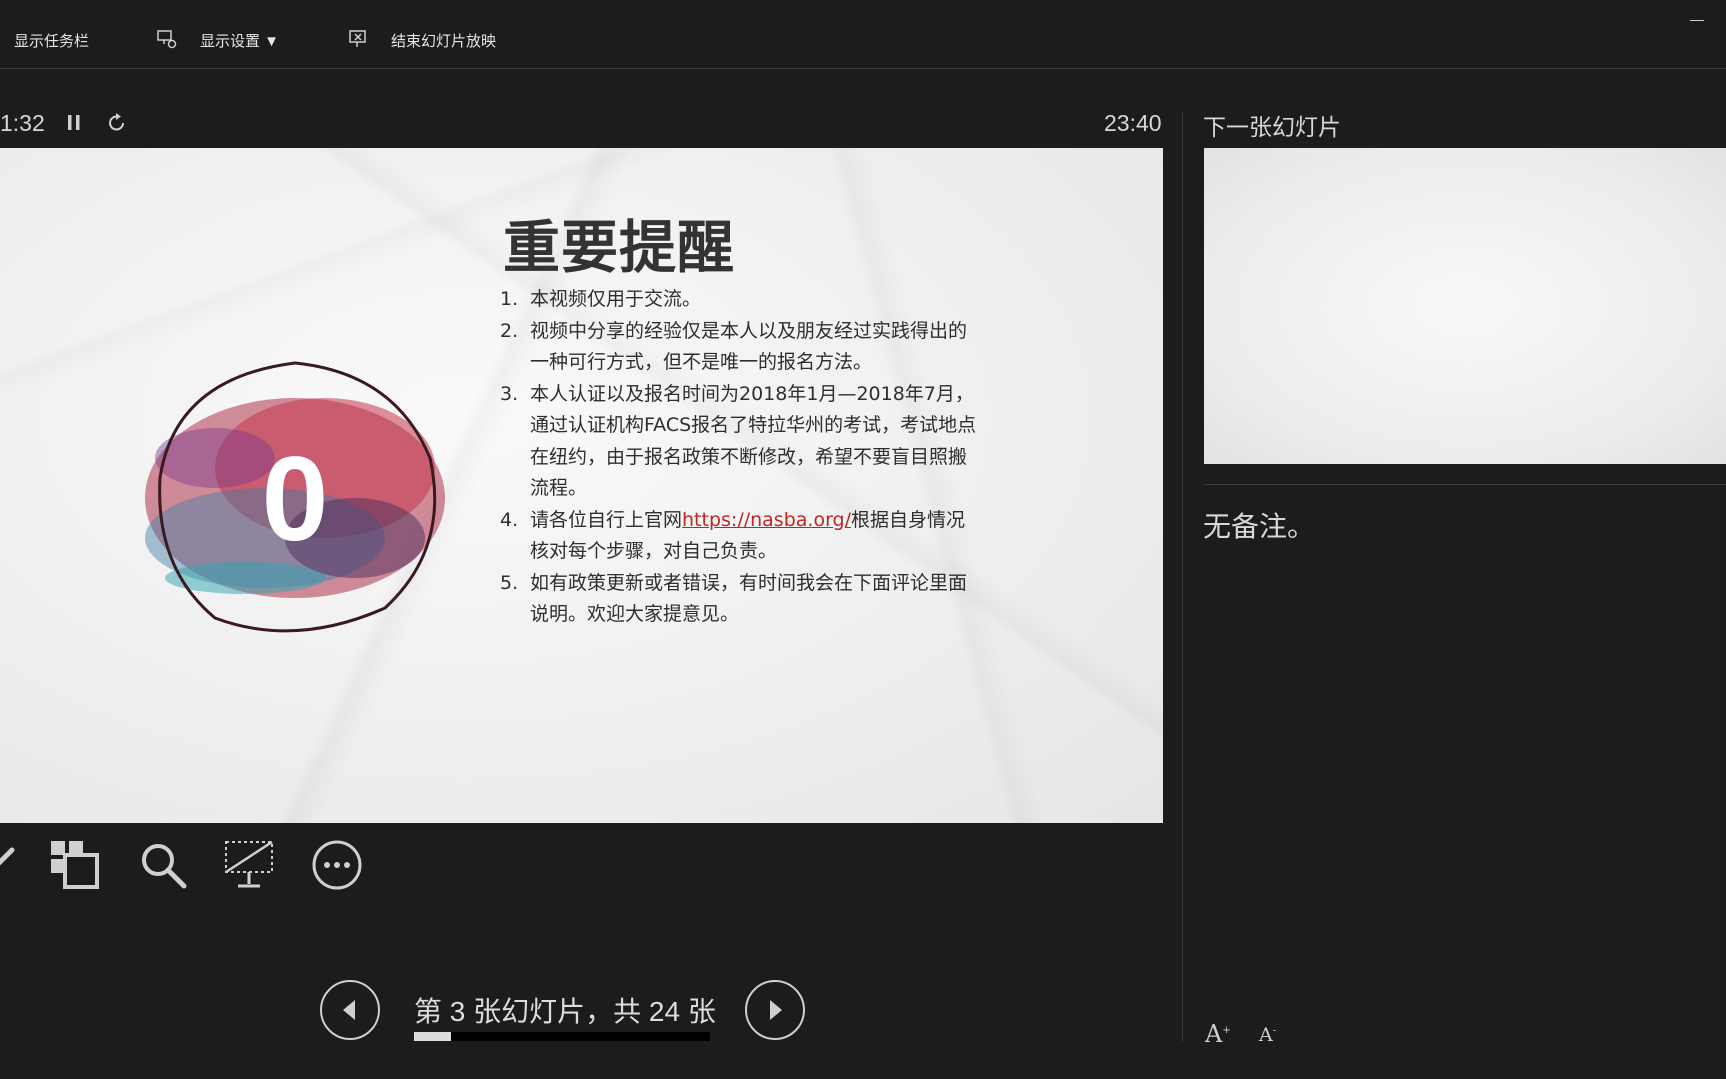 Image resolution: width=1726 pixels, height=1079 pixels. What do you see at coordinates (357, 38) in the screenshot?
I see `end-slideshow-icon` at bounding box center [357, 38].